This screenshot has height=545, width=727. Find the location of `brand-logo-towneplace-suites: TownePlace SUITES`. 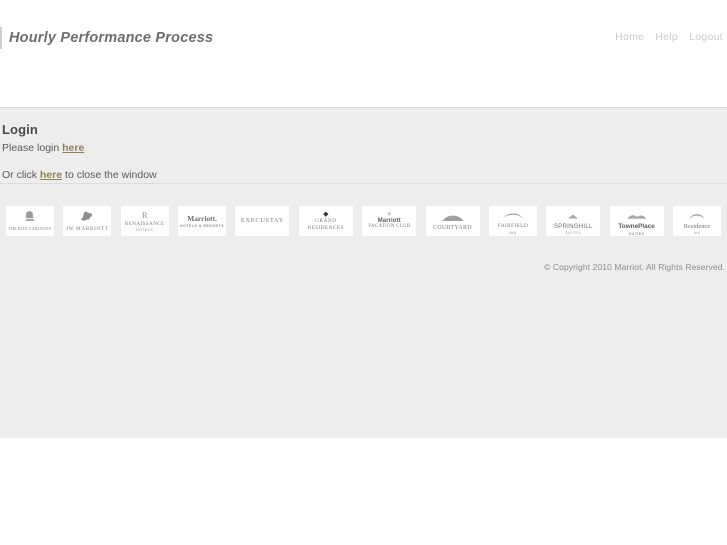

brand-logo-towneplace-suites: TownePlace SUITES is located at coordinates (636, 221).